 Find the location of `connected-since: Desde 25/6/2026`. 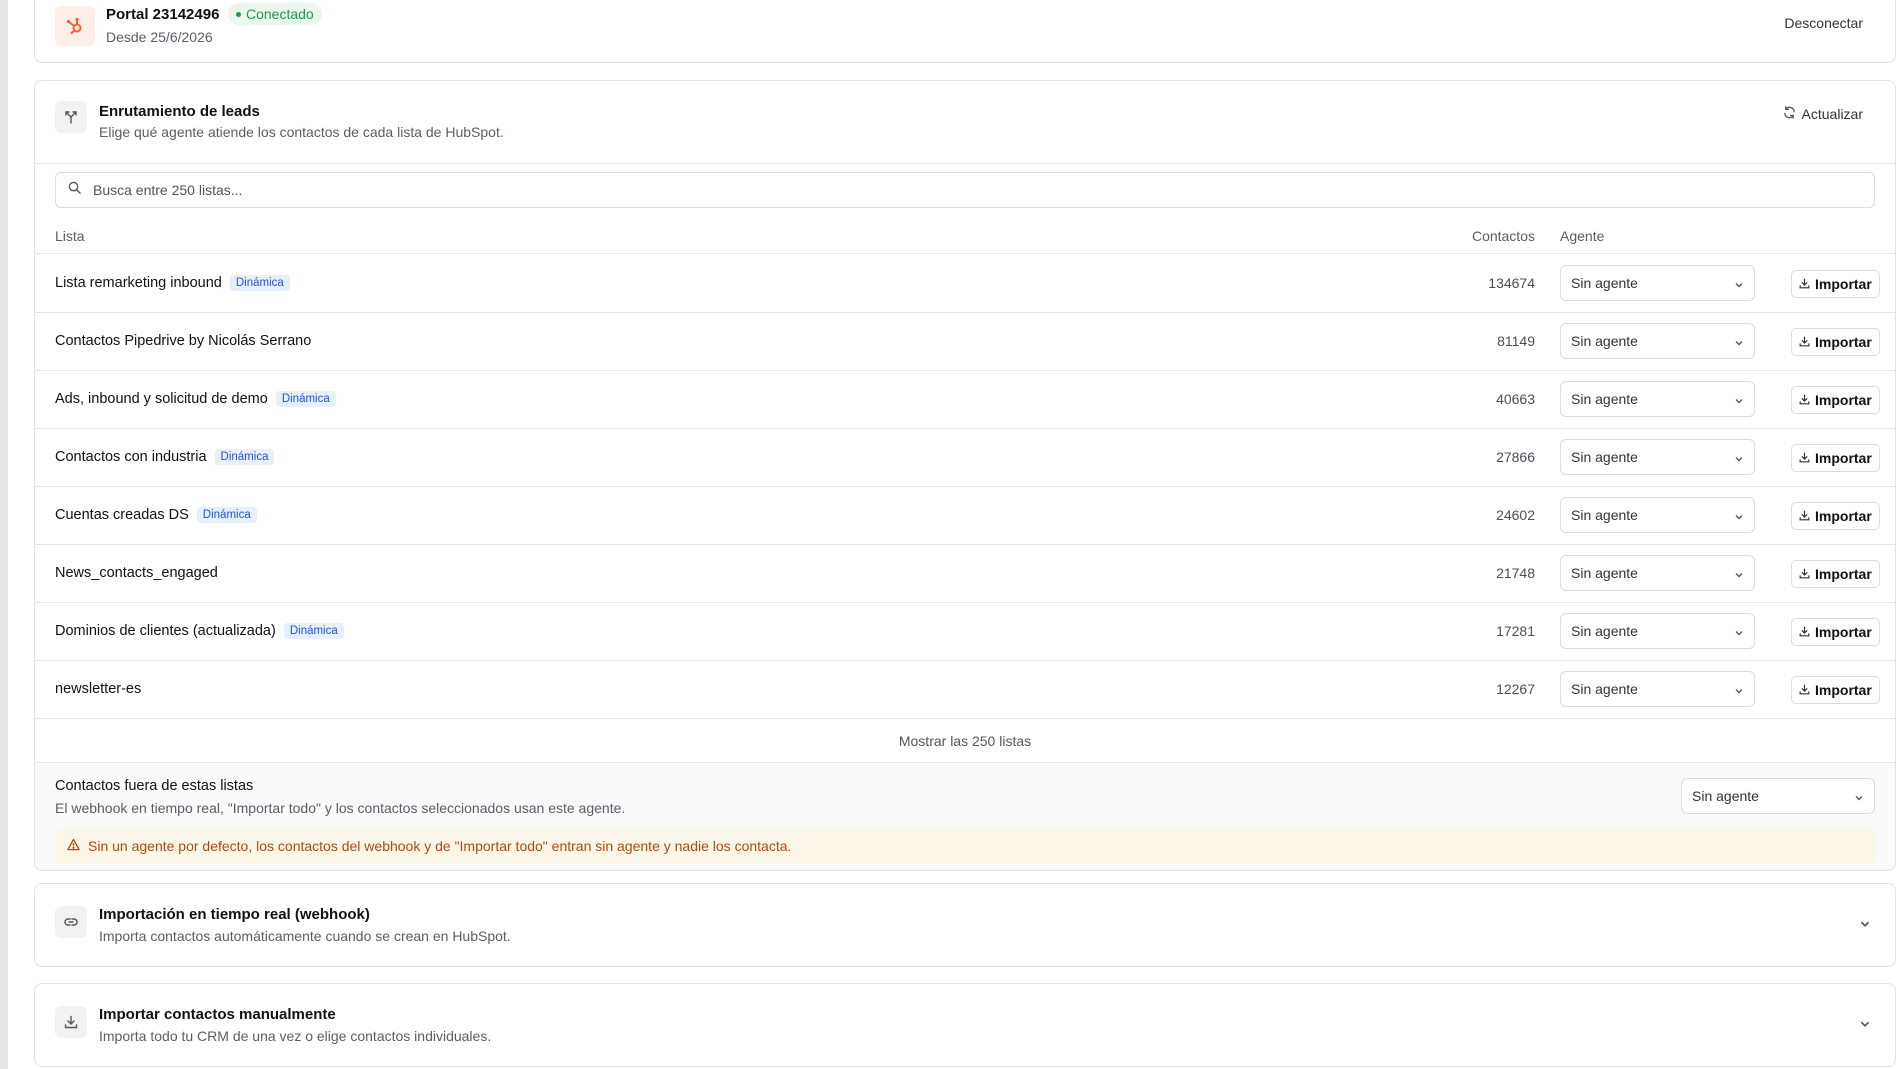

connected-since: Desde 25/6/2026 is located at coordinates (159, 37).